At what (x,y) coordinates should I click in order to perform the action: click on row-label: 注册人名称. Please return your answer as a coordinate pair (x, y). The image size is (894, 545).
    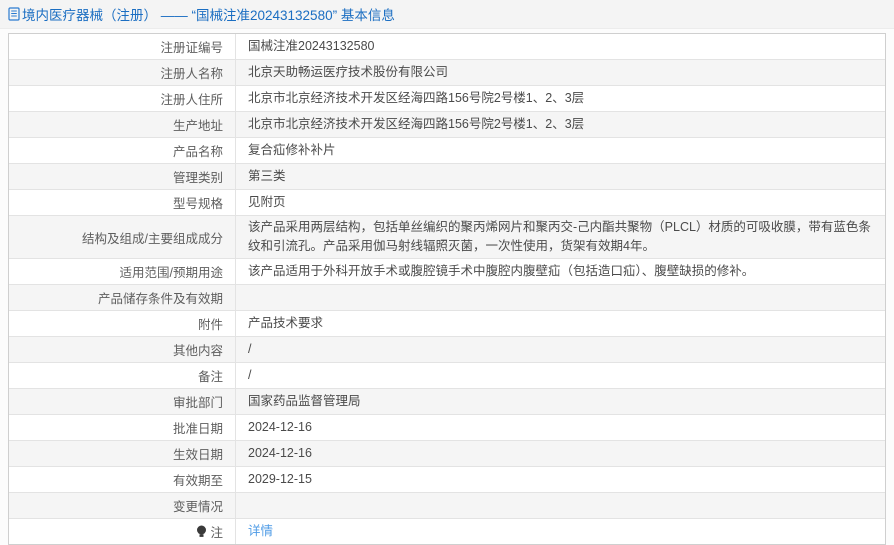
    Looking at the image, I should click on (122, 72).